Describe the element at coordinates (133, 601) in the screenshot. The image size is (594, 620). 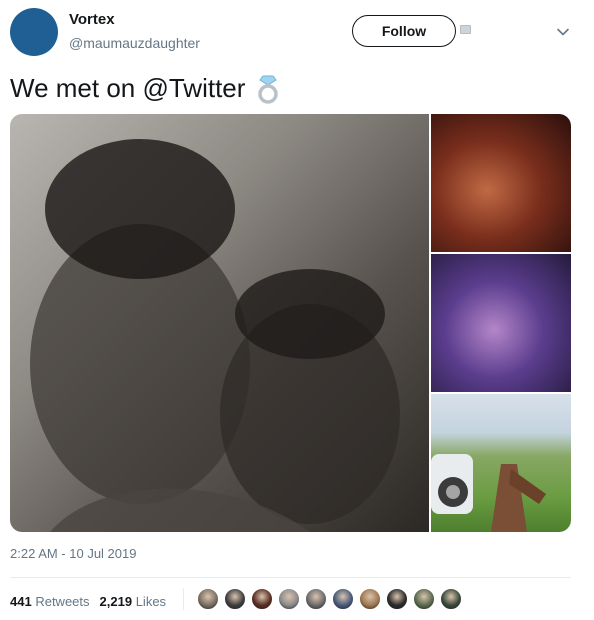
I see `likes-stat: 2,219 Likes` at that location.